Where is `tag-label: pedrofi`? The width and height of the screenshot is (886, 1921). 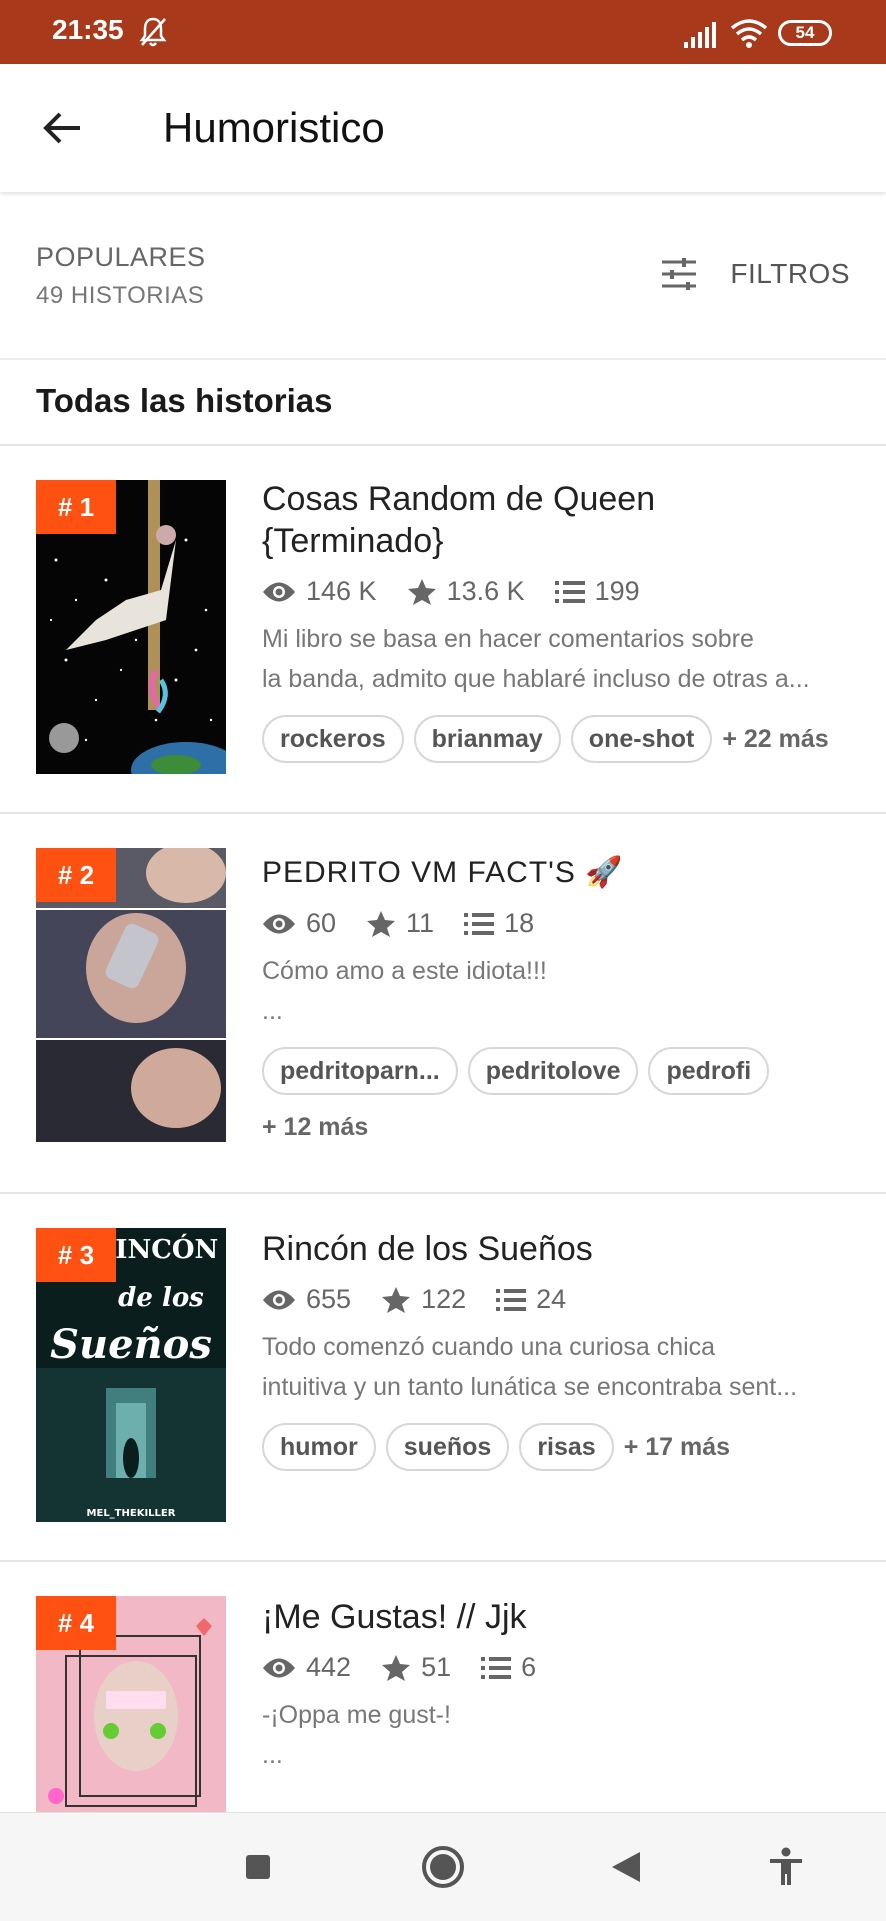
tag-label: pedrofi is located at coordinates (709, 1070).